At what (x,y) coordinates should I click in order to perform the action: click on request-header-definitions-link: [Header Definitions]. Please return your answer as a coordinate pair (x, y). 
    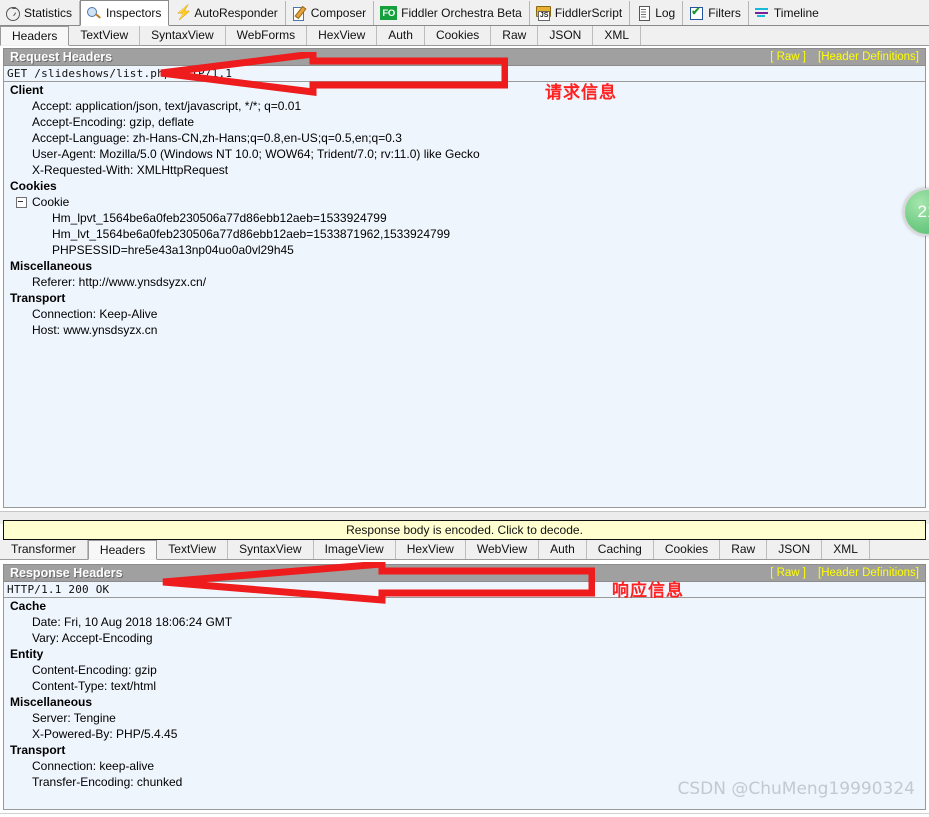
    Looking at the image, I should click on (868, 57).